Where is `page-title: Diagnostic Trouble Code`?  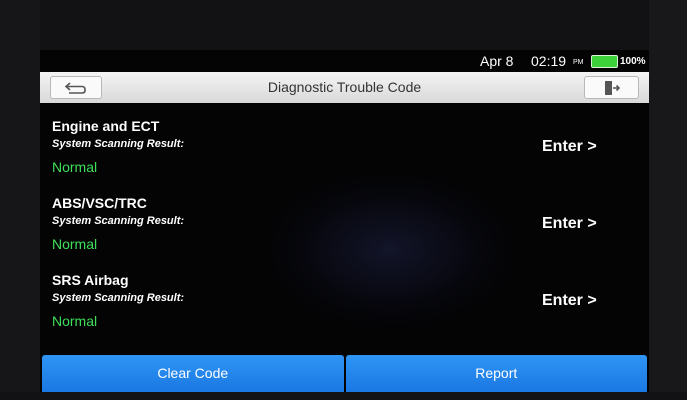 page-title: Diagnostic Trouble Code is located at coordinates (344, 87).